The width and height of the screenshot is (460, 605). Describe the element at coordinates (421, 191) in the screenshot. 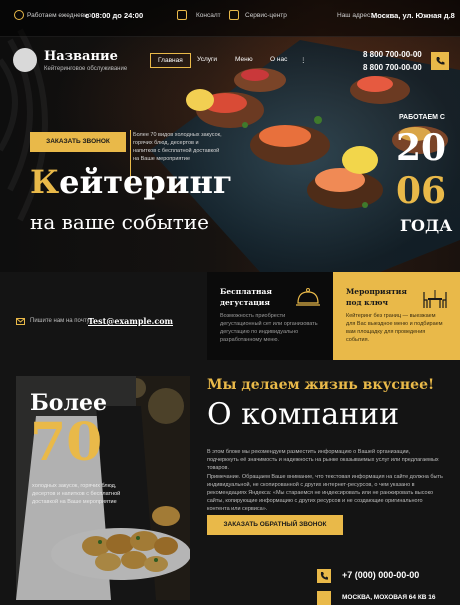

I see `year-bottom: 06` at that location.